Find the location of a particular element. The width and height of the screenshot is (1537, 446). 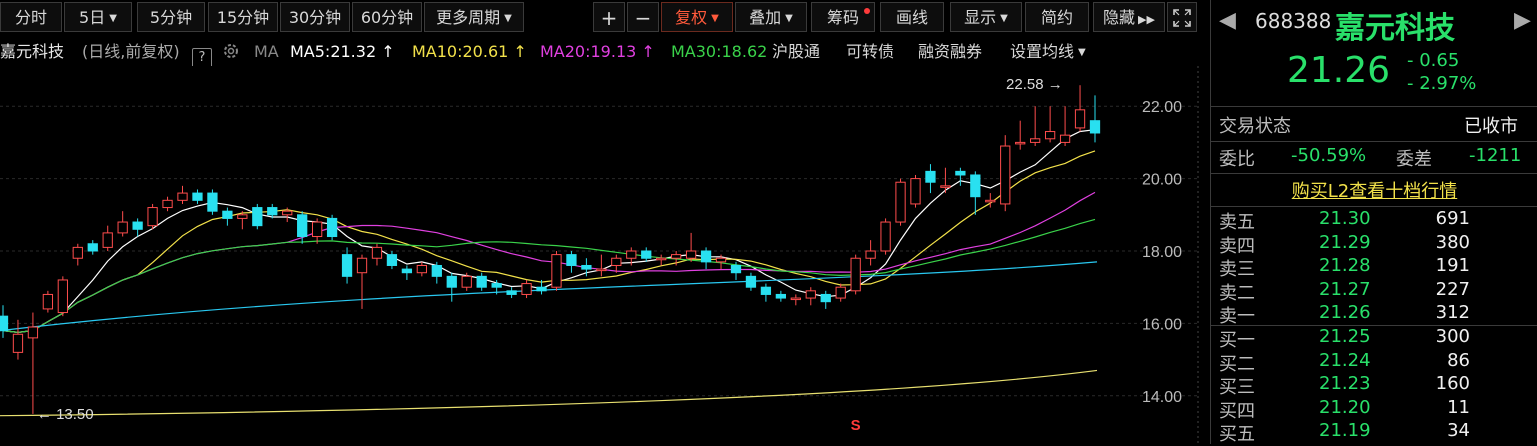

divider is located at coordinates (1374, 206).